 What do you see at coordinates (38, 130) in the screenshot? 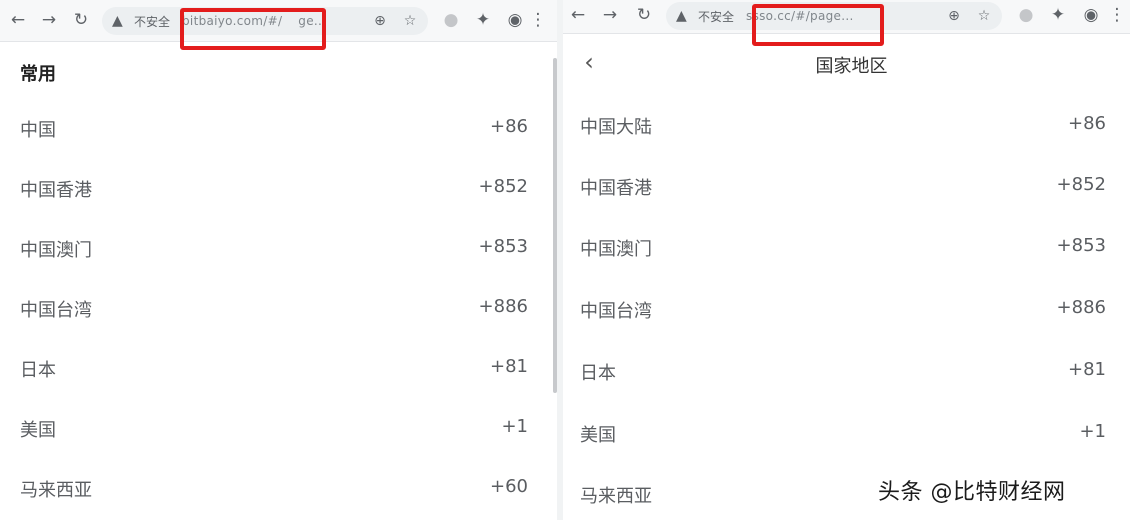
I see `country-name: 中国` at bounding box center [38, 130].